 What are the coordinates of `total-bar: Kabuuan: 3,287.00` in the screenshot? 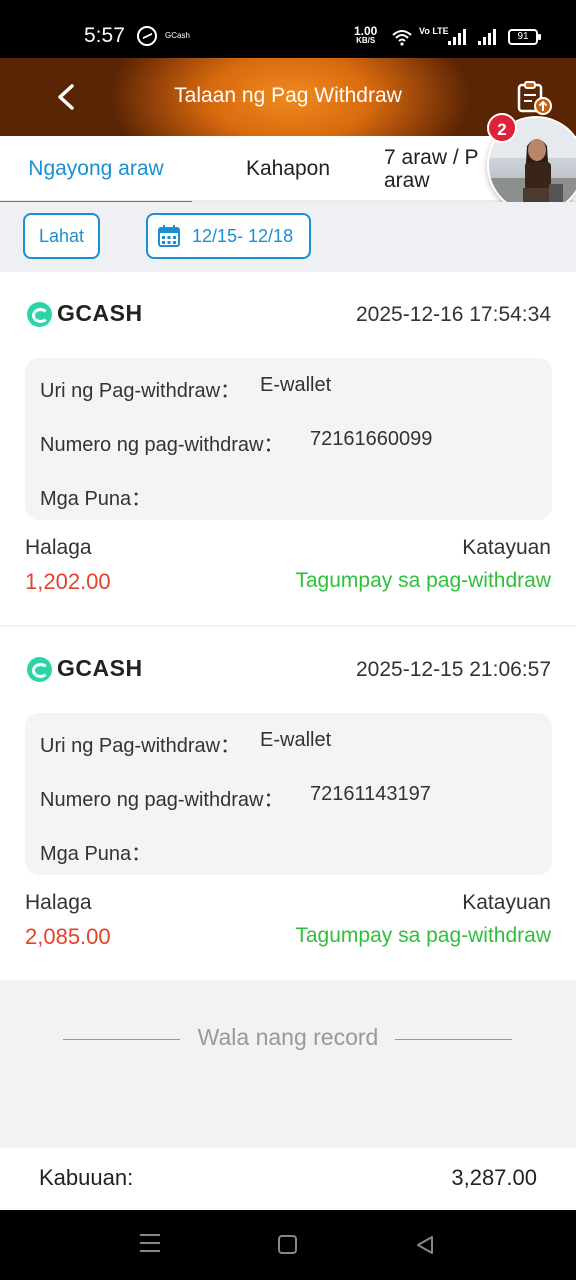 It's located at (288, 1179).